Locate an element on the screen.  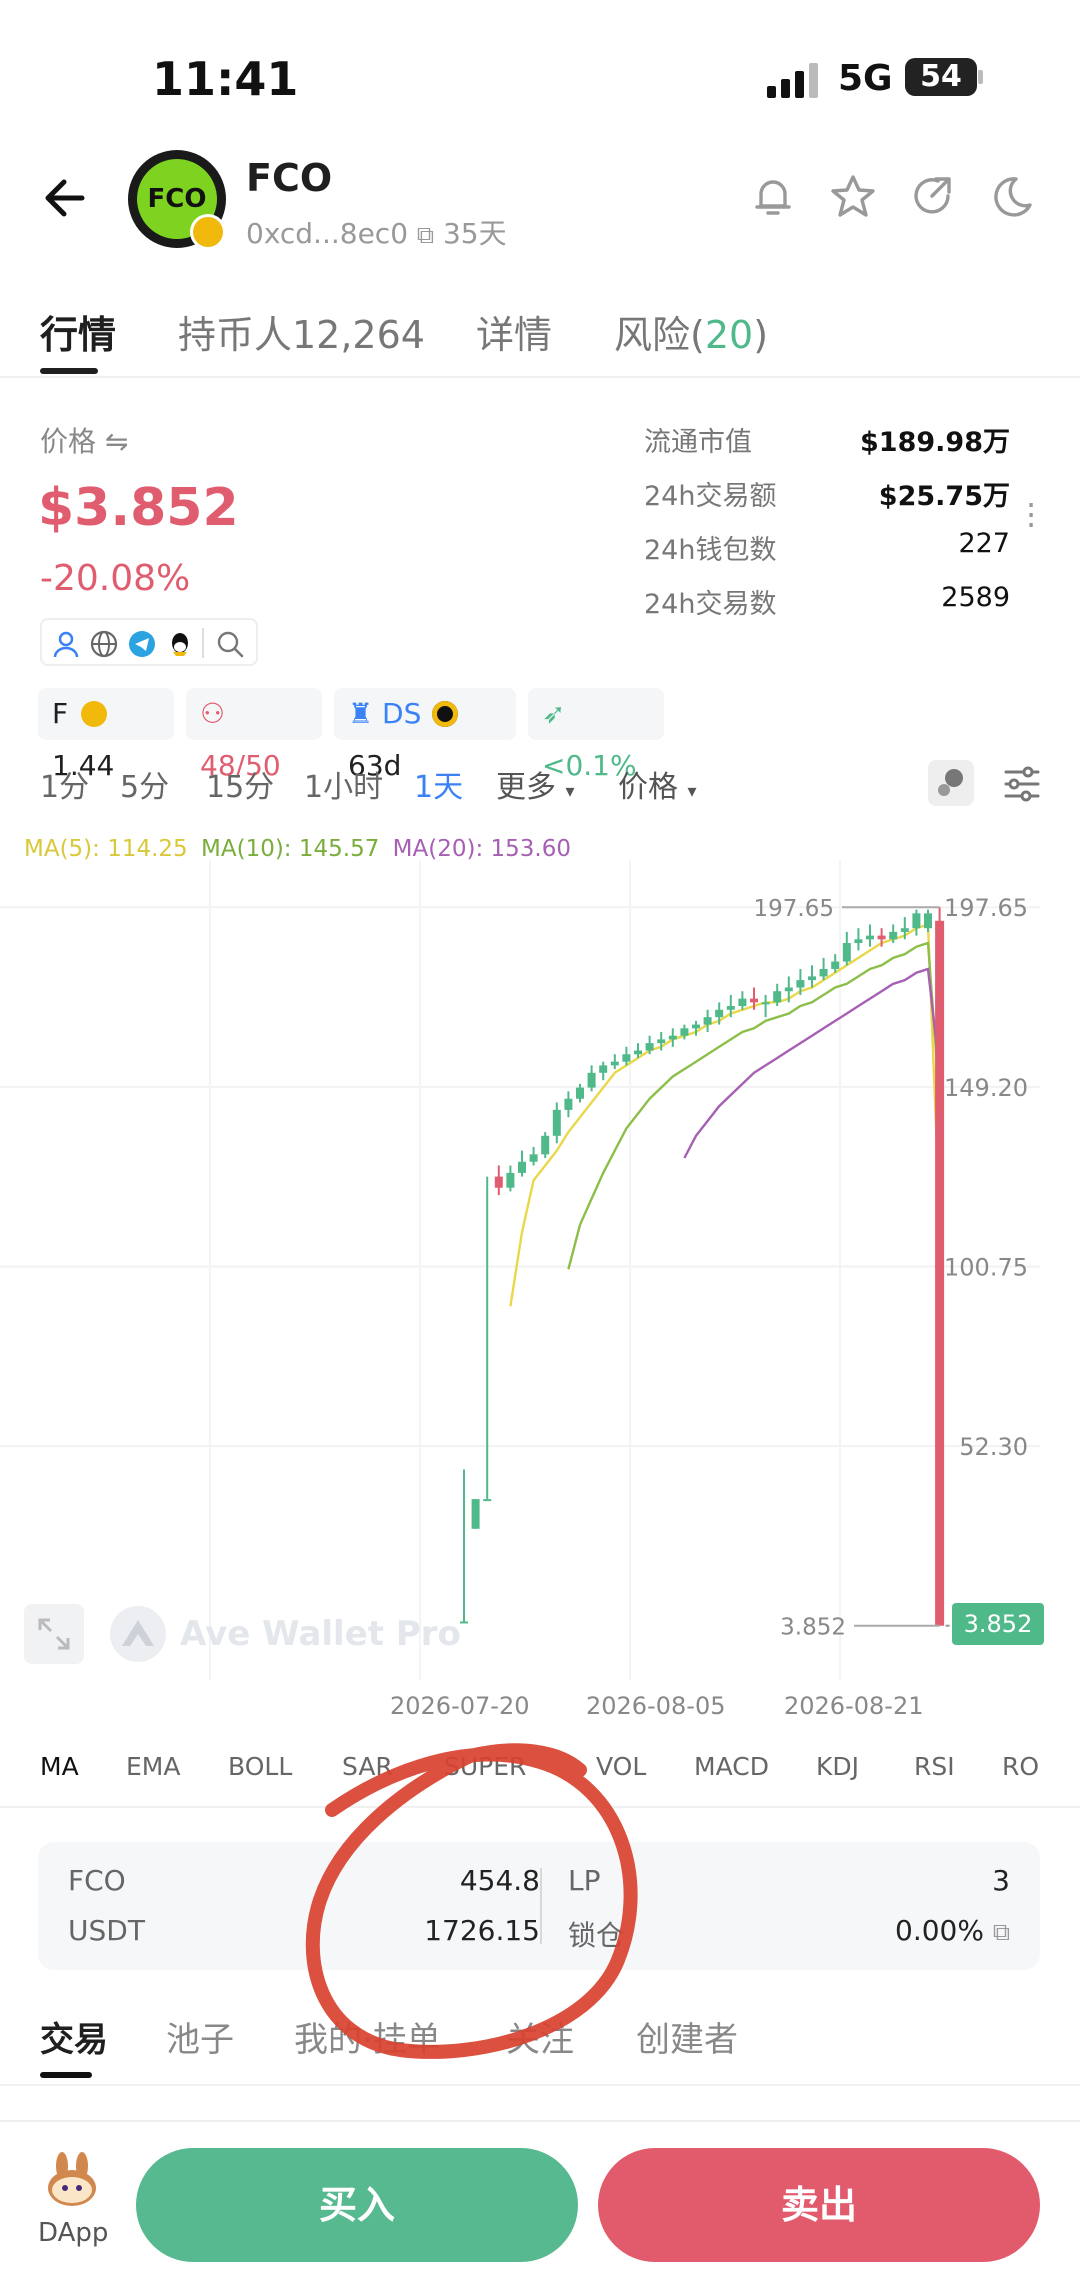
indicator-sar: SAR is located at coordinates (367, 1766).